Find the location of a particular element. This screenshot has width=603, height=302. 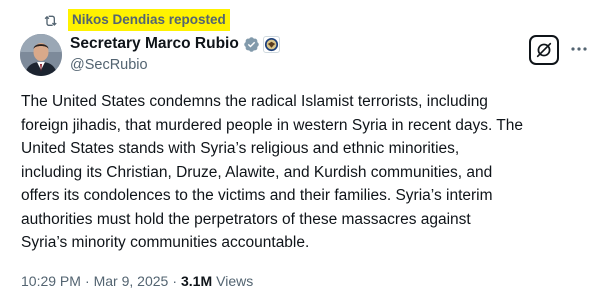

repost-header: Nikos Dendias reposted is located at coordinates (137, 20).